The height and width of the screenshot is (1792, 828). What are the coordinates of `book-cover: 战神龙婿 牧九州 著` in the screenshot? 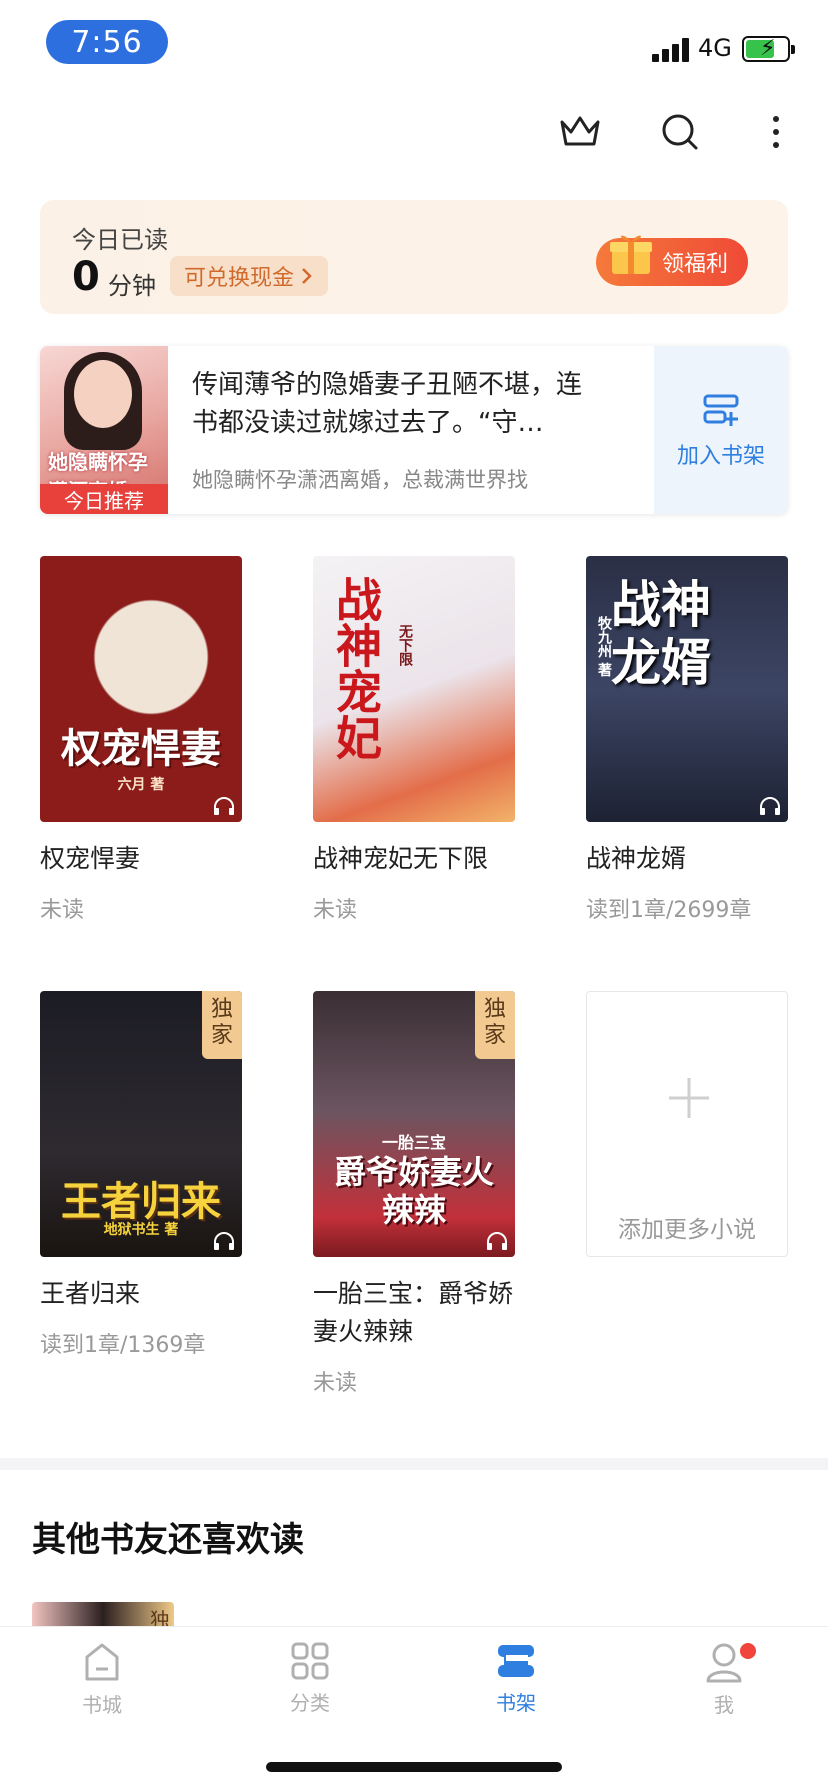 It's located at (687, 689).